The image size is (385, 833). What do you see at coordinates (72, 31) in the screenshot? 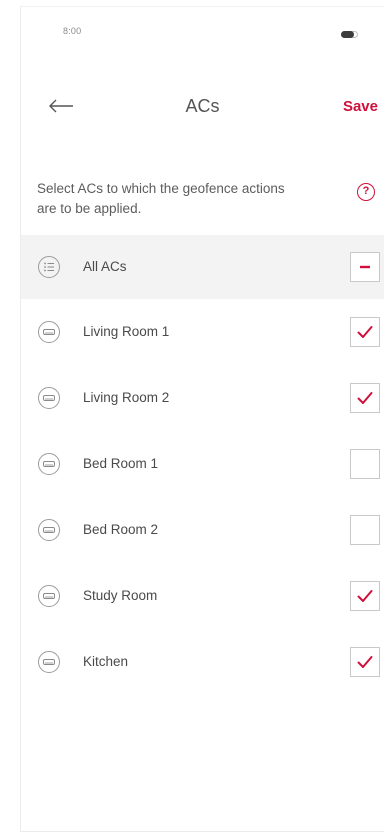
I see `status-time: 8:00` at bounding box center [72, 31].